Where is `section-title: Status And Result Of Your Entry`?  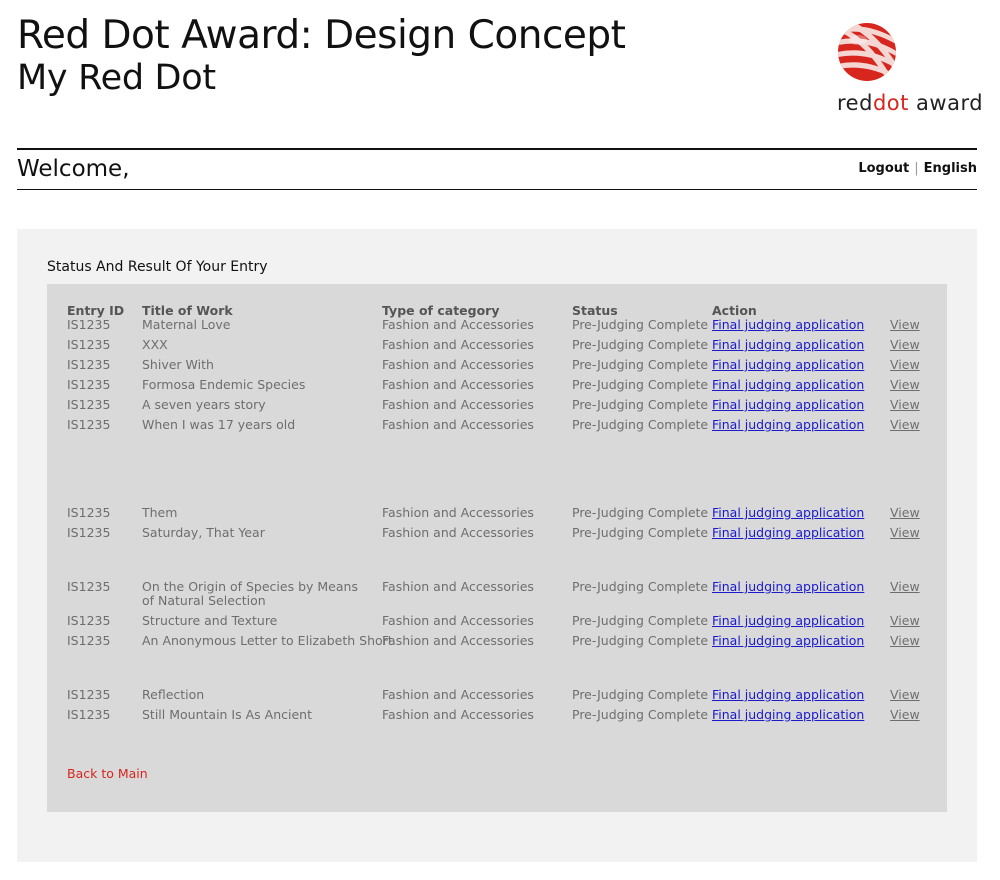 section-title: Status And Result Of Your Entry is located at coordinates (157, 267).